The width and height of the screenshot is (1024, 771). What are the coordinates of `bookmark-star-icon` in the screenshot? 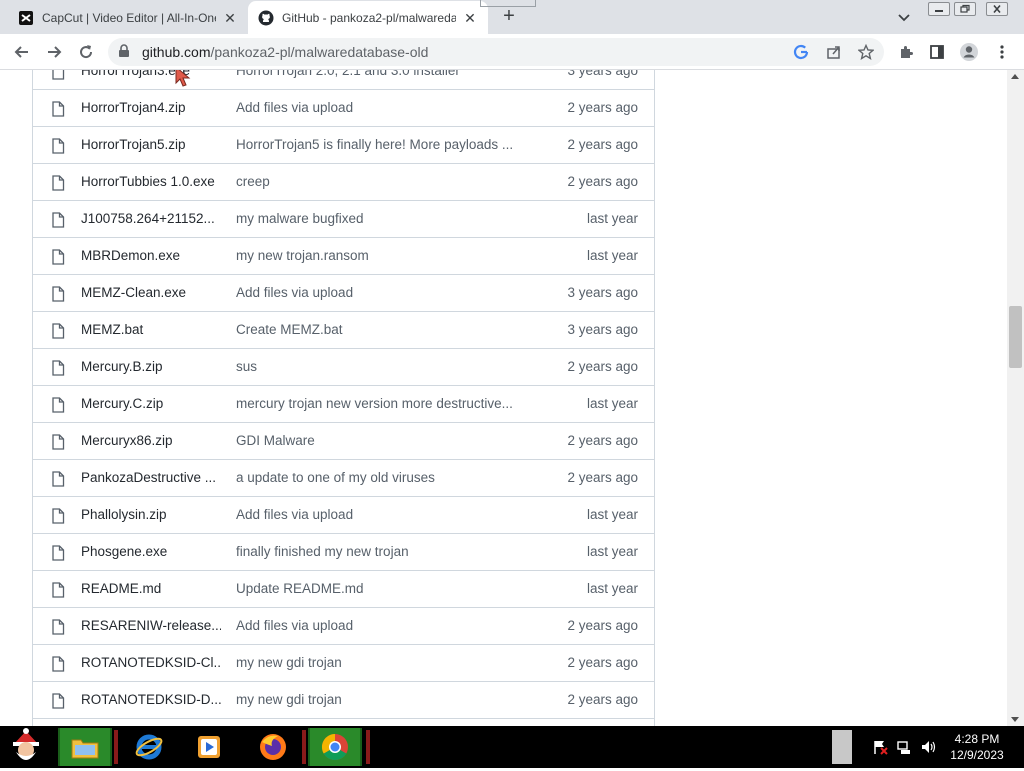 It's located at (866, 52).